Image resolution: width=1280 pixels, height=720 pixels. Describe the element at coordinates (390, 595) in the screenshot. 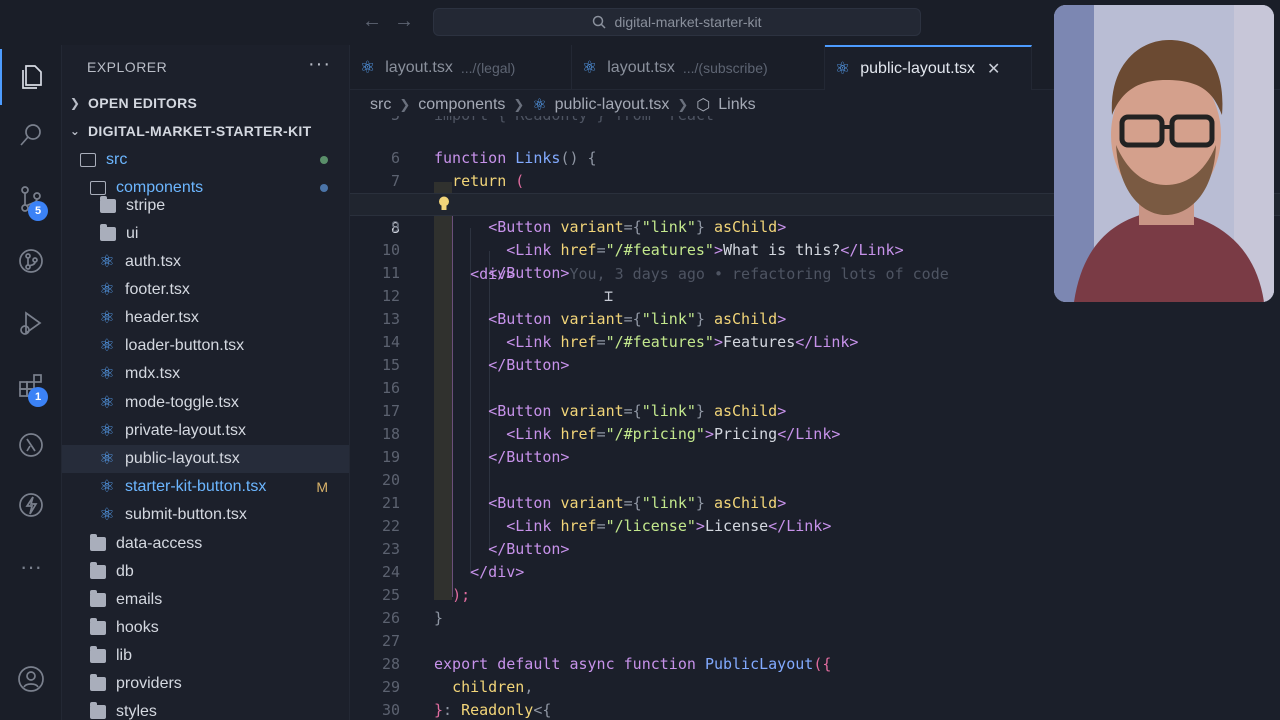

I see `line-number: 25` at that location.